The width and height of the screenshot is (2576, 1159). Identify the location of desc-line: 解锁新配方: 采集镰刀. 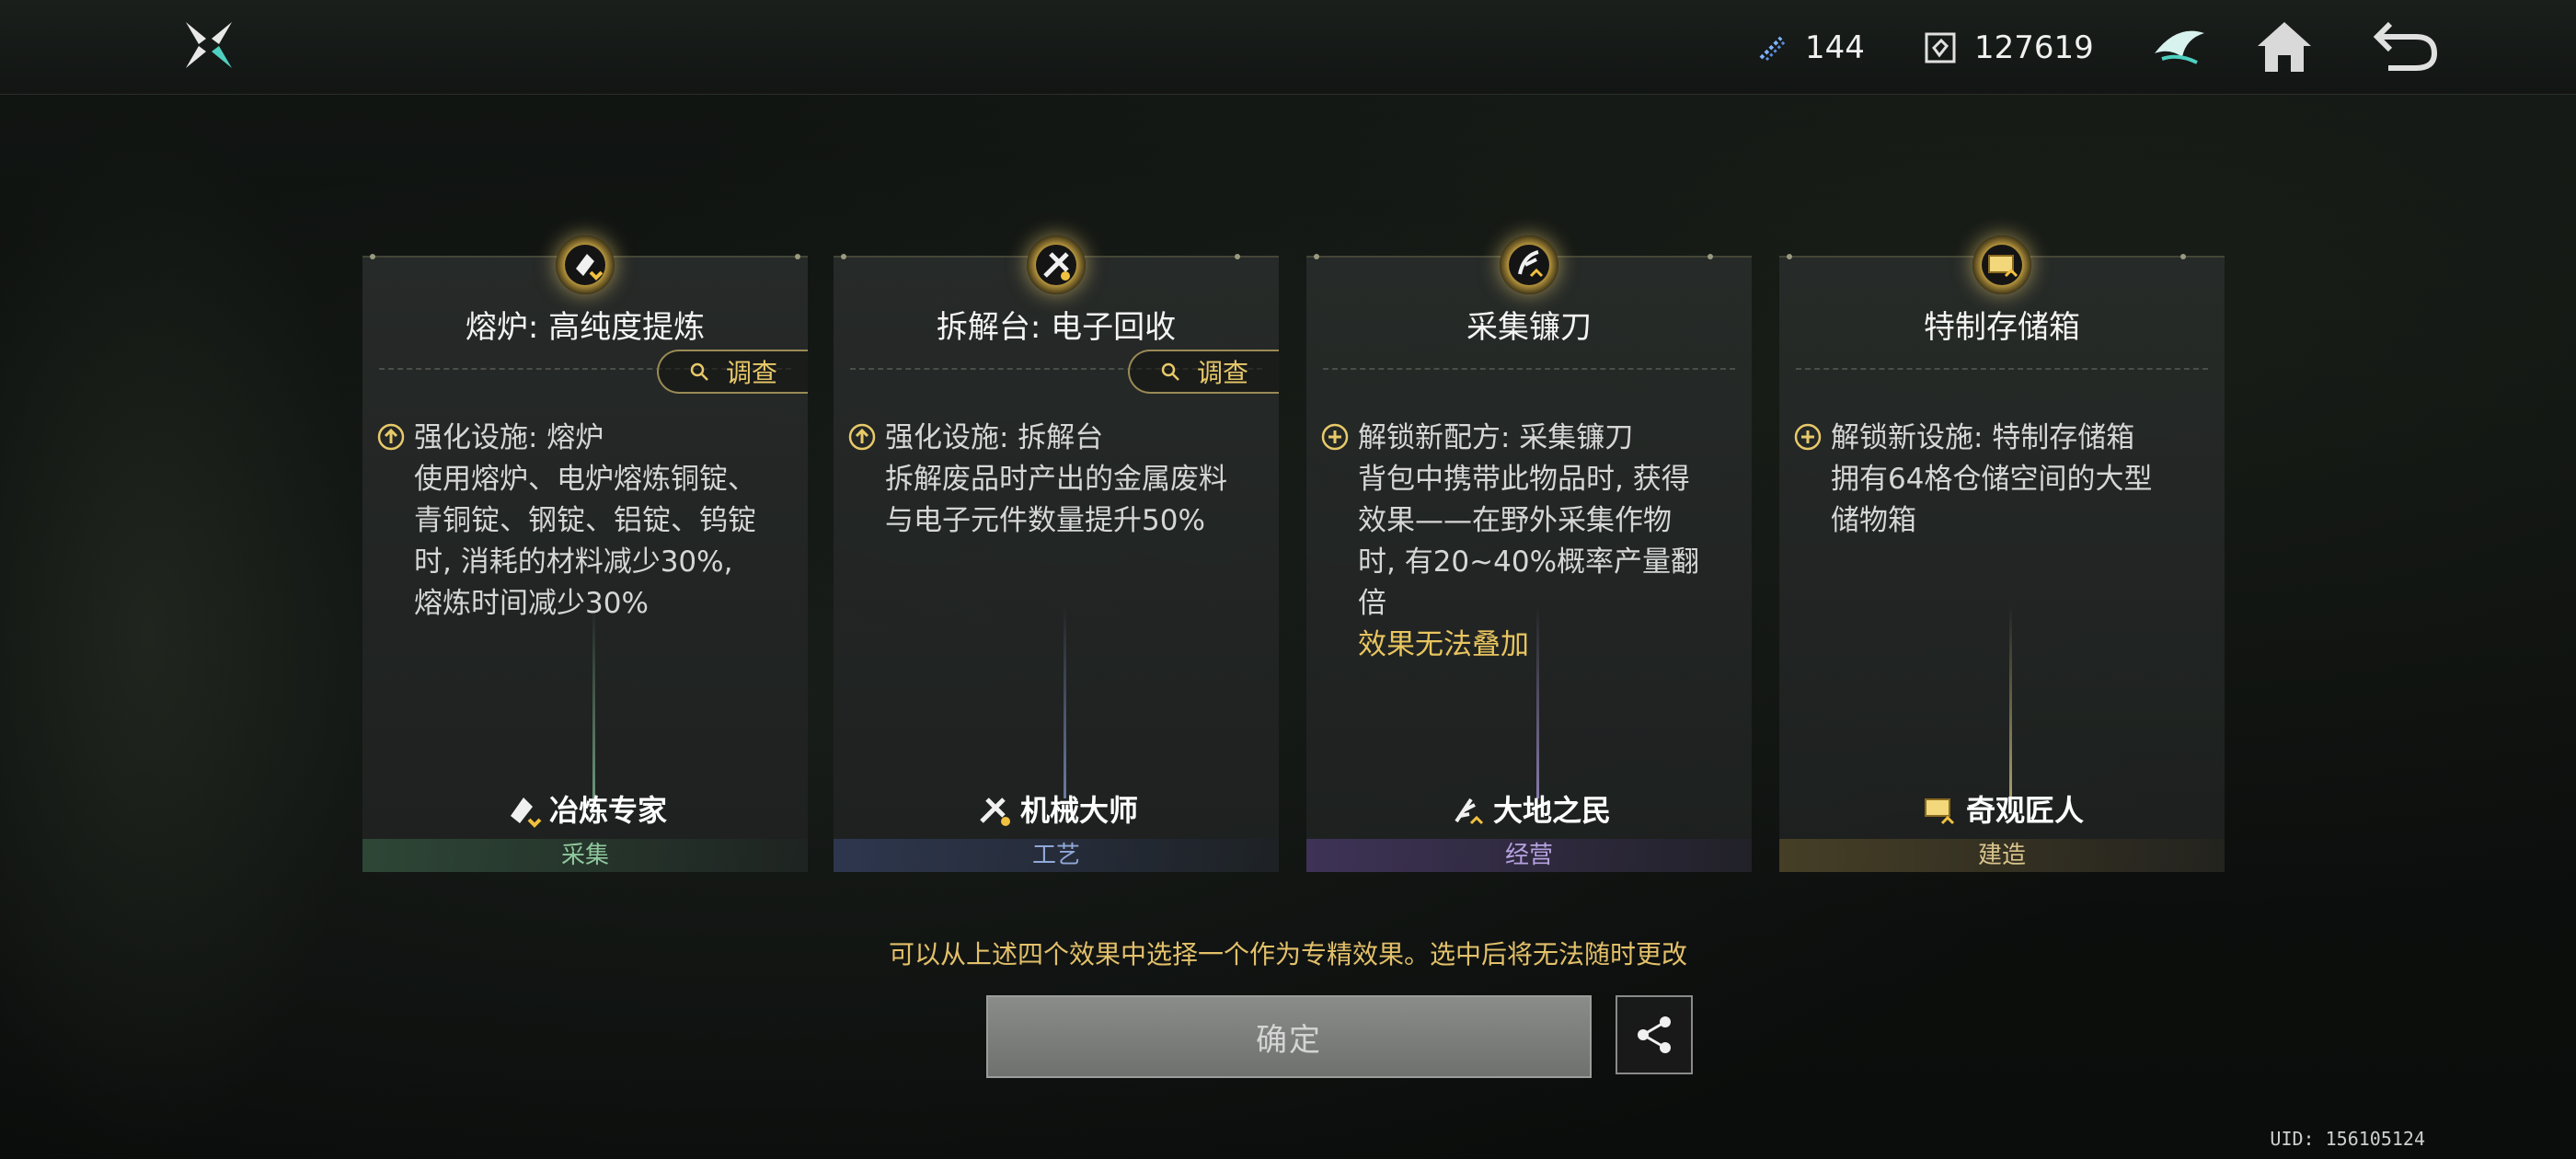
(1496, 437).